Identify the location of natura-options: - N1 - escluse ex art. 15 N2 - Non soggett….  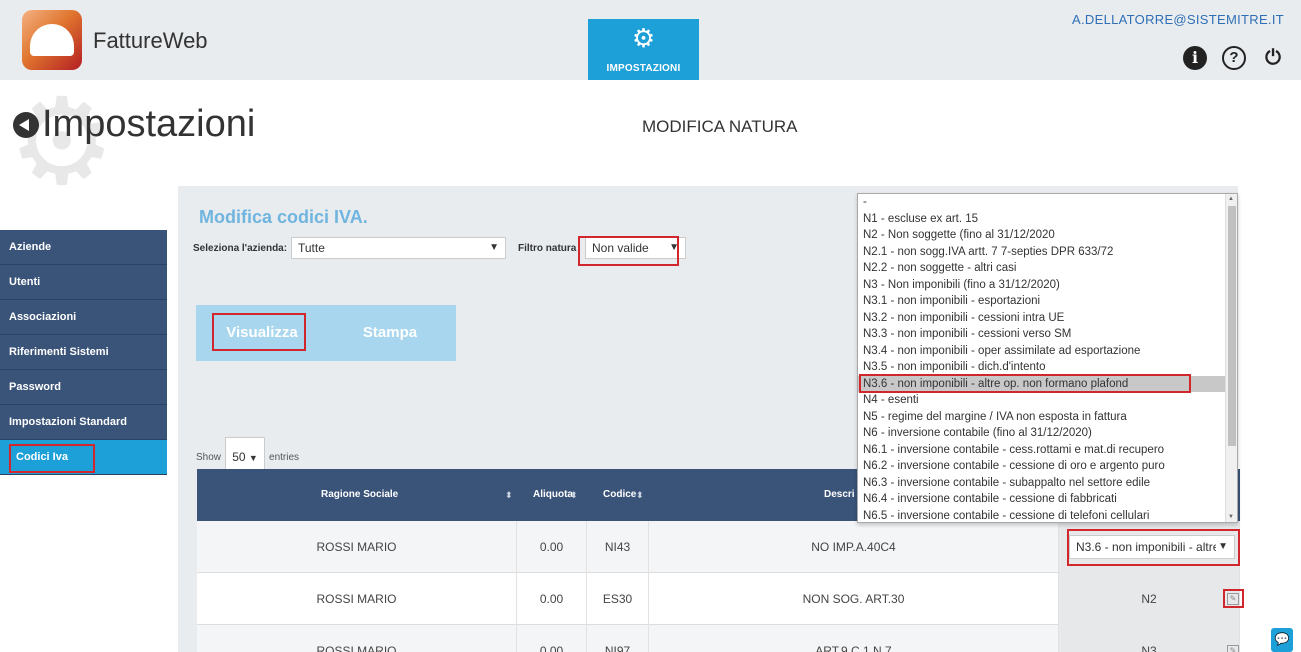
(1047, 358).